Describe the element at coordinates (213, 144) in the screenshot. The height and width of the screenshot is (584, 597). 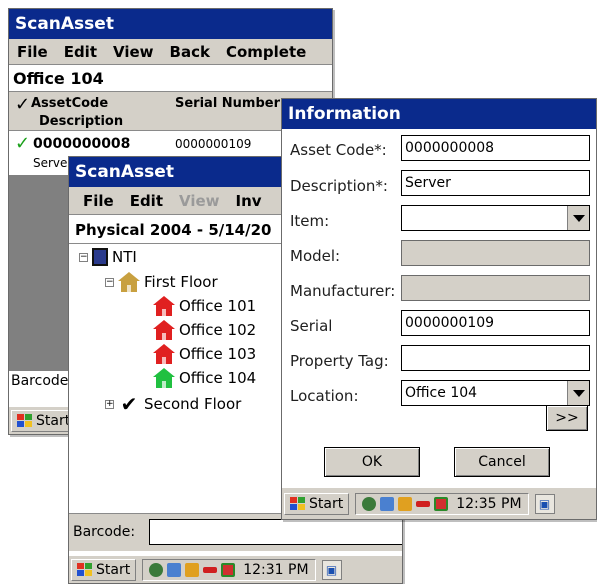
I see `row-serial: 0000000109` at that location.